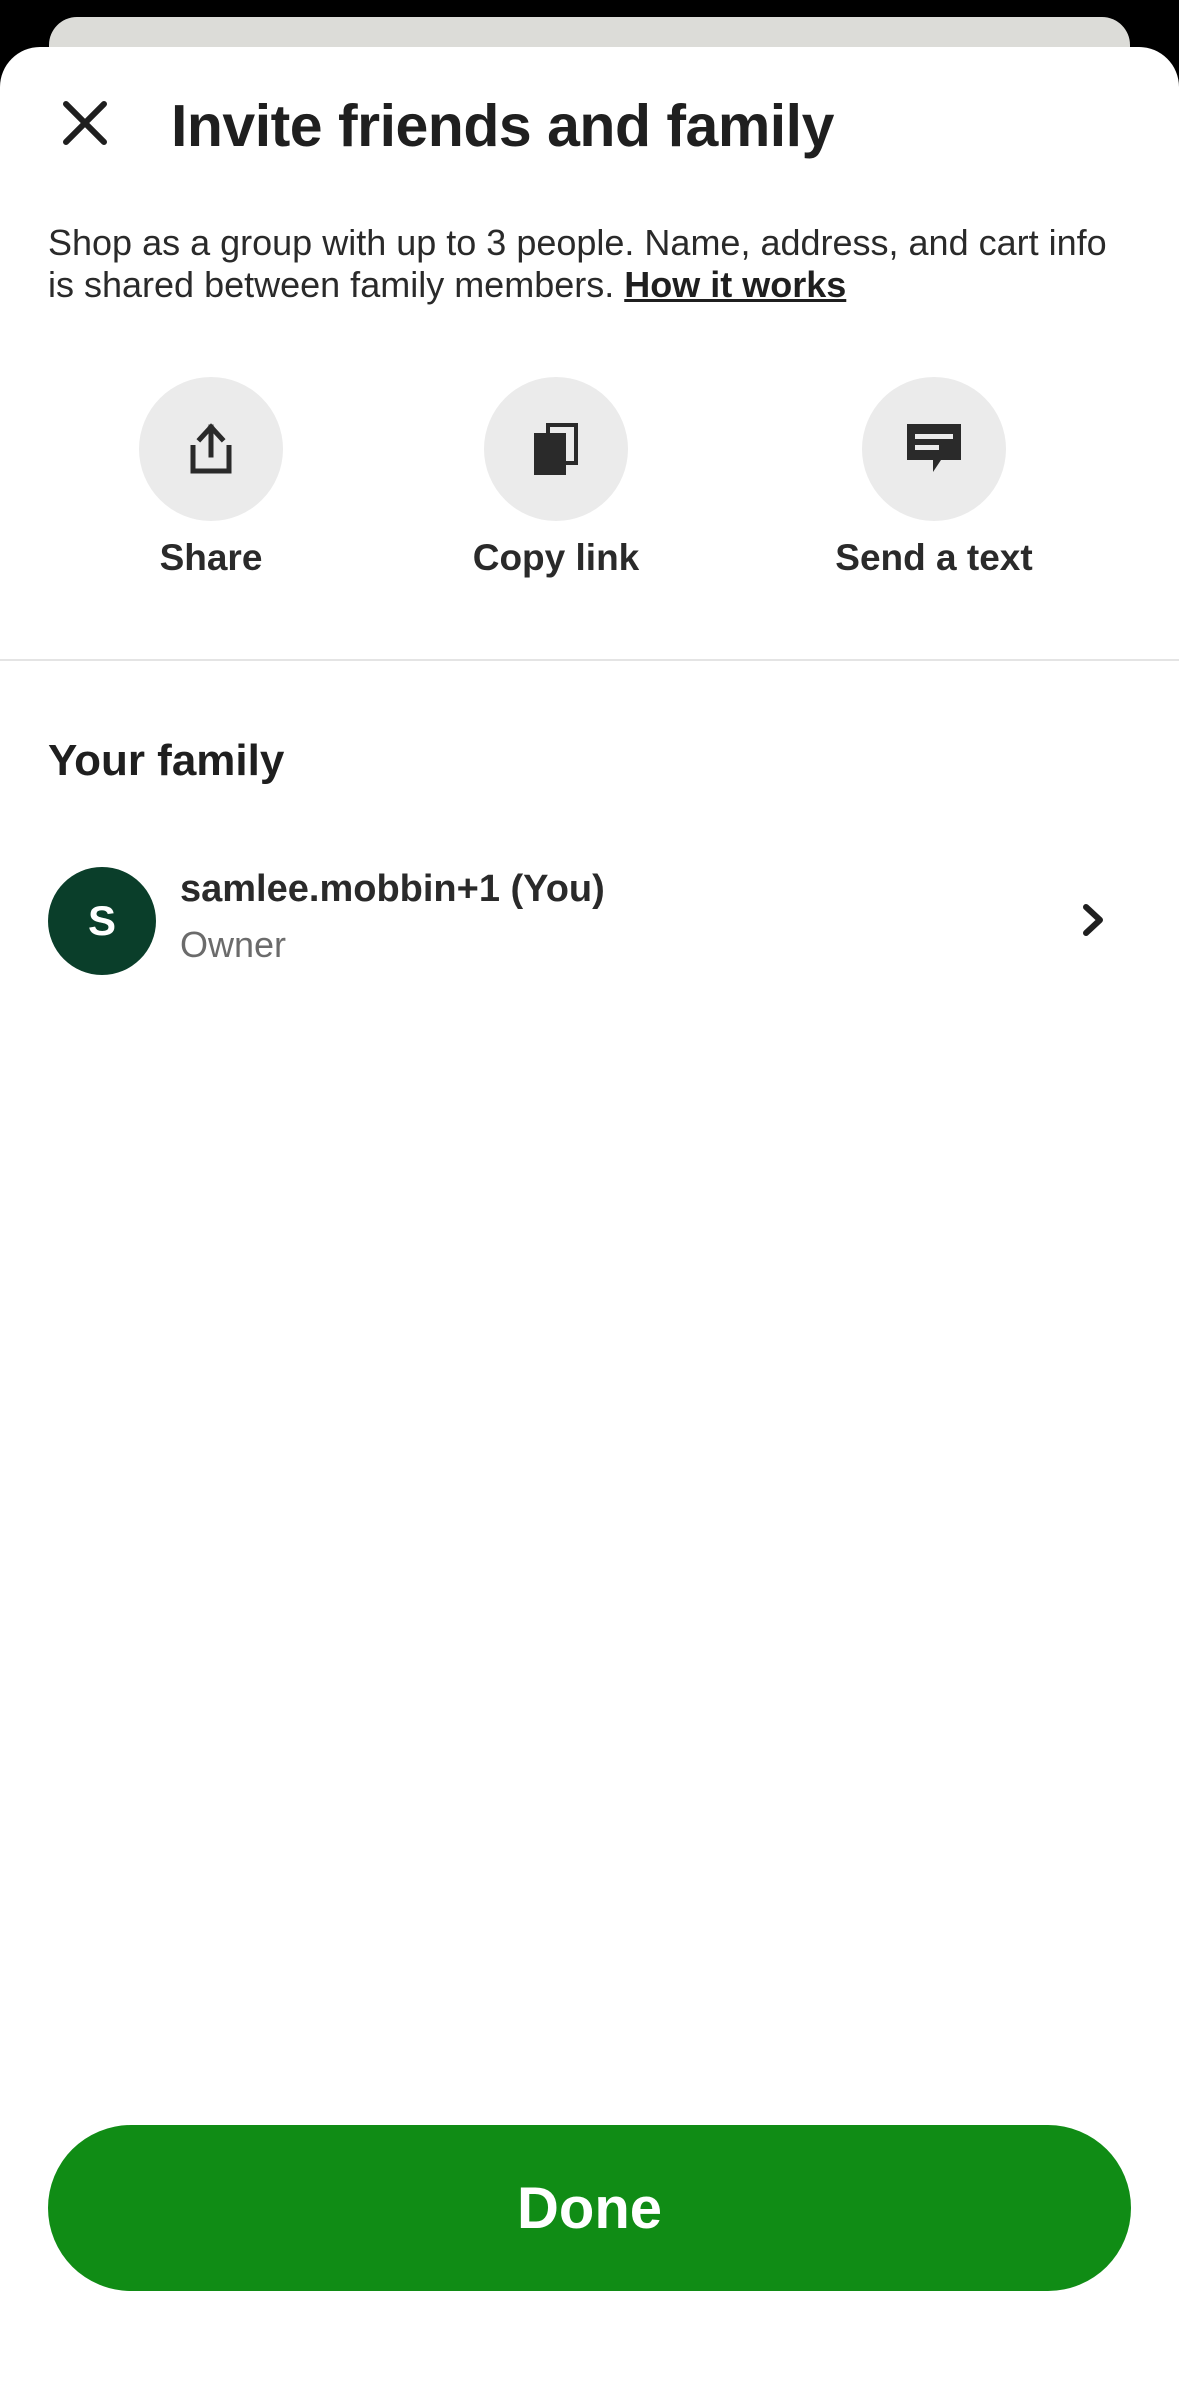 This screenshot has height=2396, width=1179. I want to click on send-text-button: Send a text, so click(934, 478).